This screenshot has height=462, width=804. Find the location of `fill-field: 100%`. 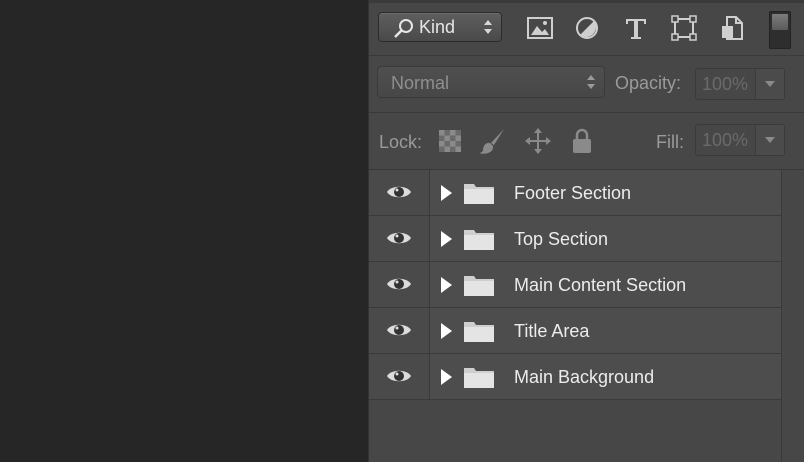

fill-field: 100% is located at coordinates (740, 140).